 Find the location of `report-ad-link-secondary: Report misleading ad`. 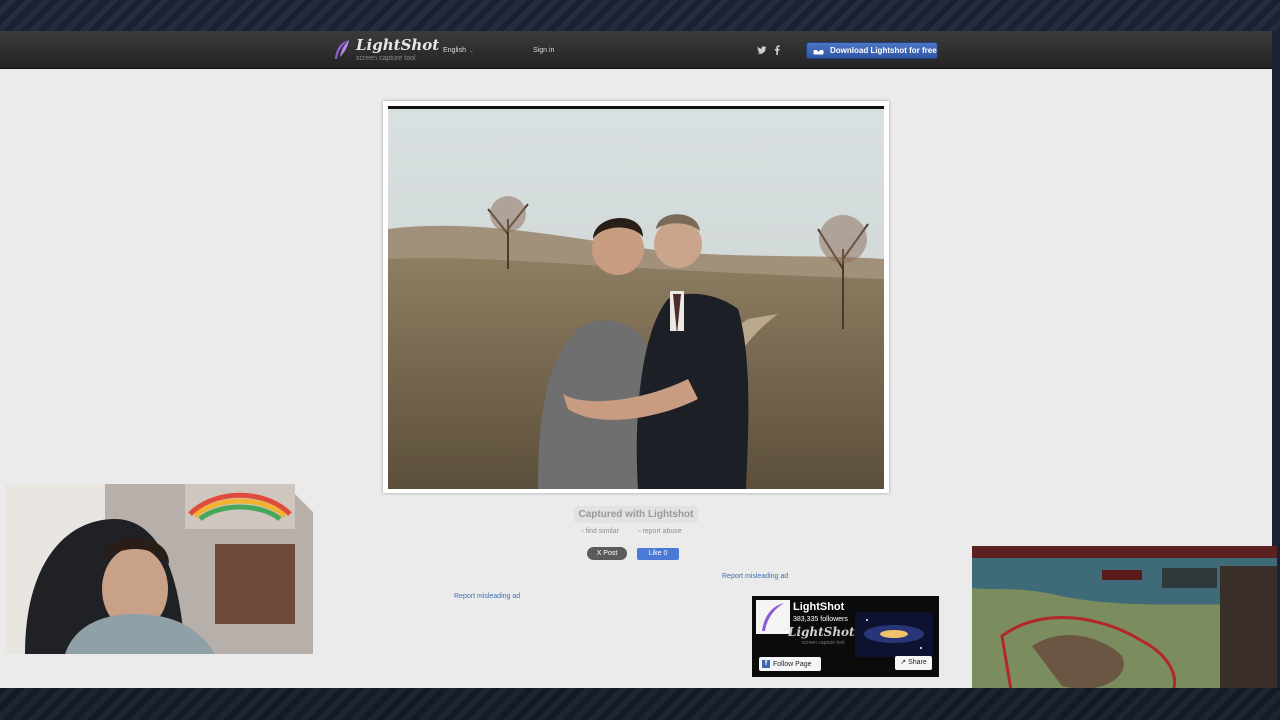

report-ad-link-secondary: Report misleading ad is located at coordinates (487, 596).